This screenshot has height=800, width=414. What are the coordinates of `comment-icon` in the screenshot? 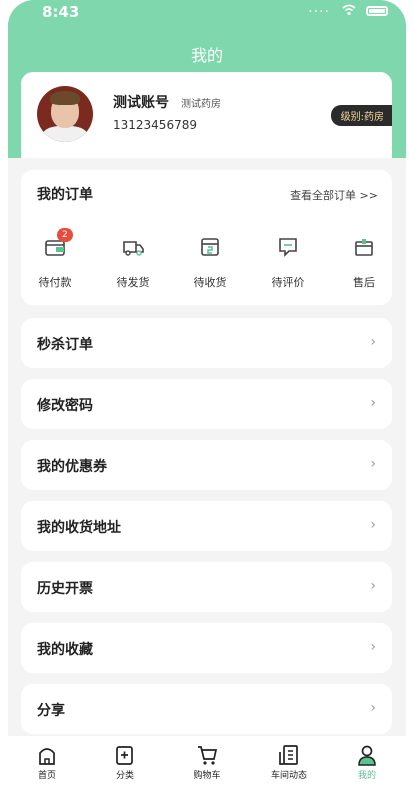 It's located at (288, 247).